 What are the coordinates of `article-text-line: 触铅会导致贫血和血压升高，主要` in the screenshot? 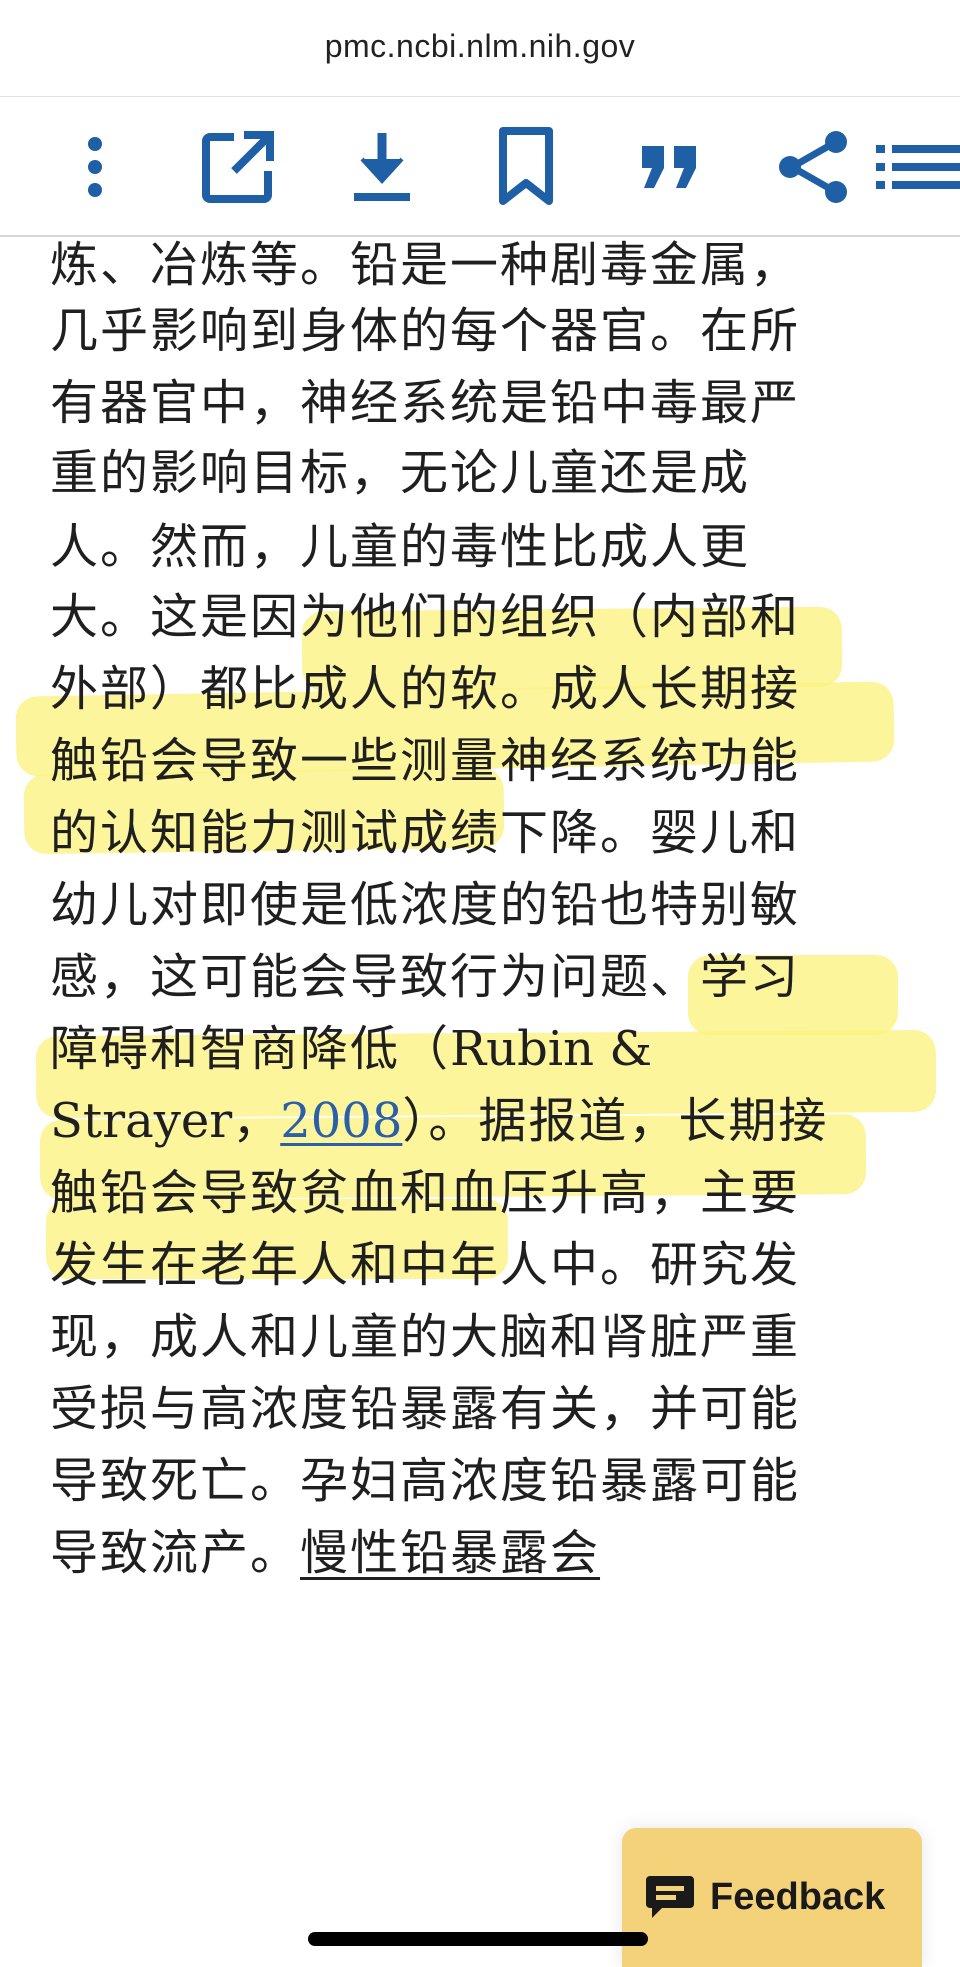 It's located at (425, 1193).